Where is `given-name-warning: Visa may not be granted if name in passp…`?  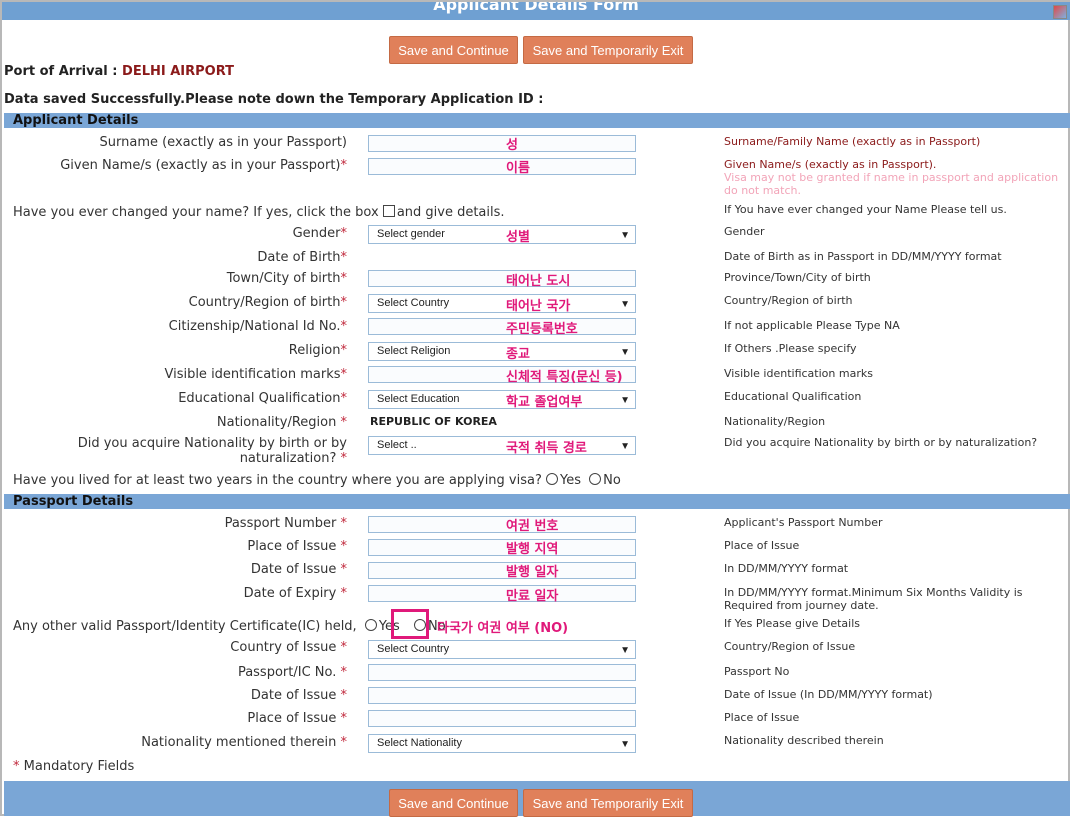
given-name-warning: Visa may not be granted if name in passp… is located at coordinates (891, 177).